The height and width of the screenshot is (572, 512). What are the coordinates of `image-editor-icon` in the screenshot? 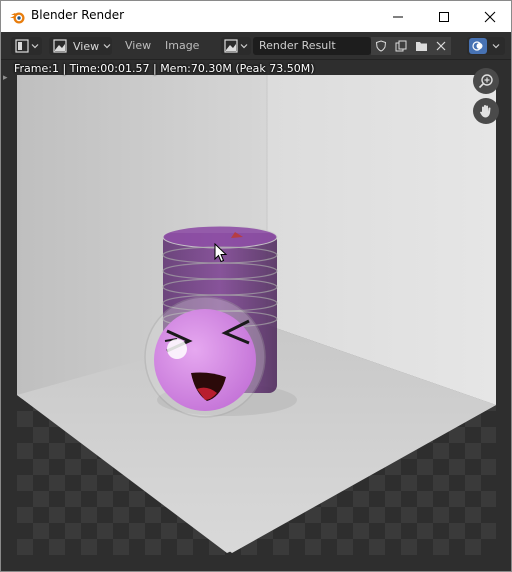 It's located at (22, 46).